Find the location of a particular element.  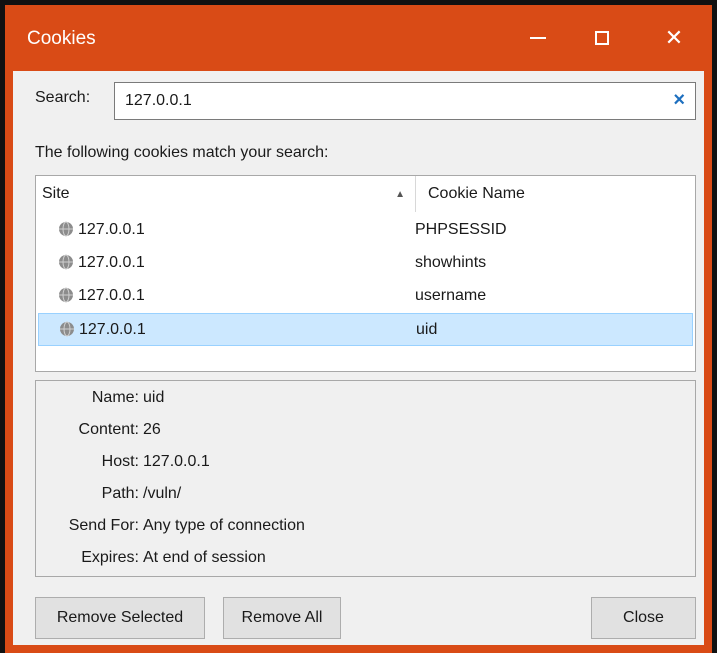

detail-row-expires: Expires: At end of session is located at coordinates (363, 559).